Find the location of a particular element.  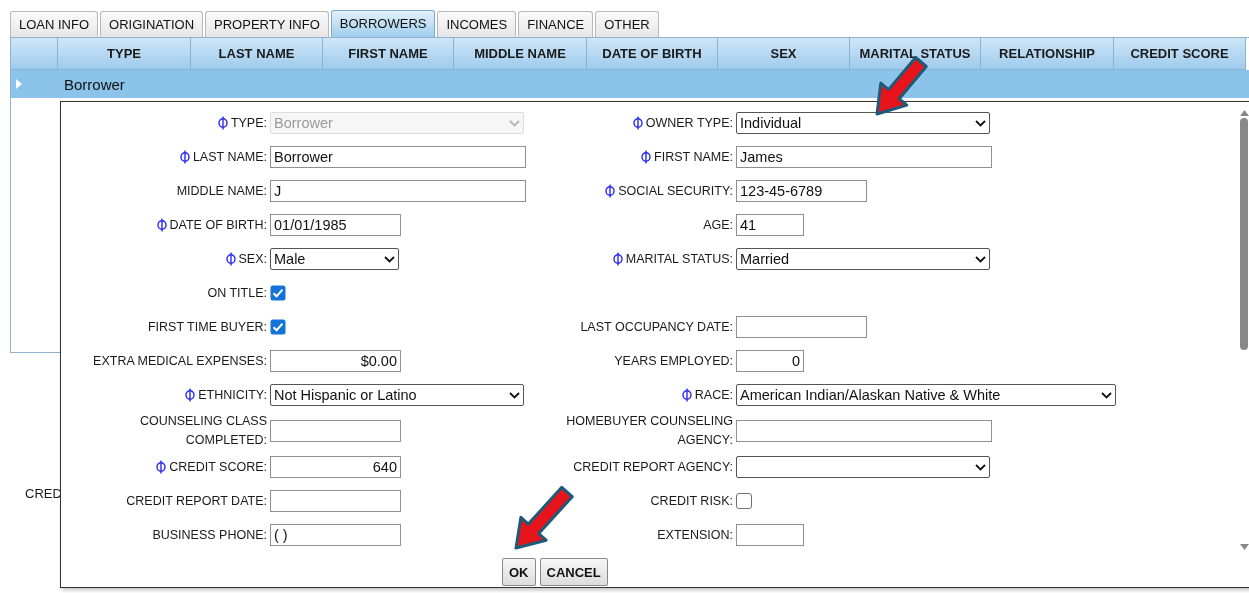

column-header: CREDIT SCORE is located at coordinates (1180, 54).